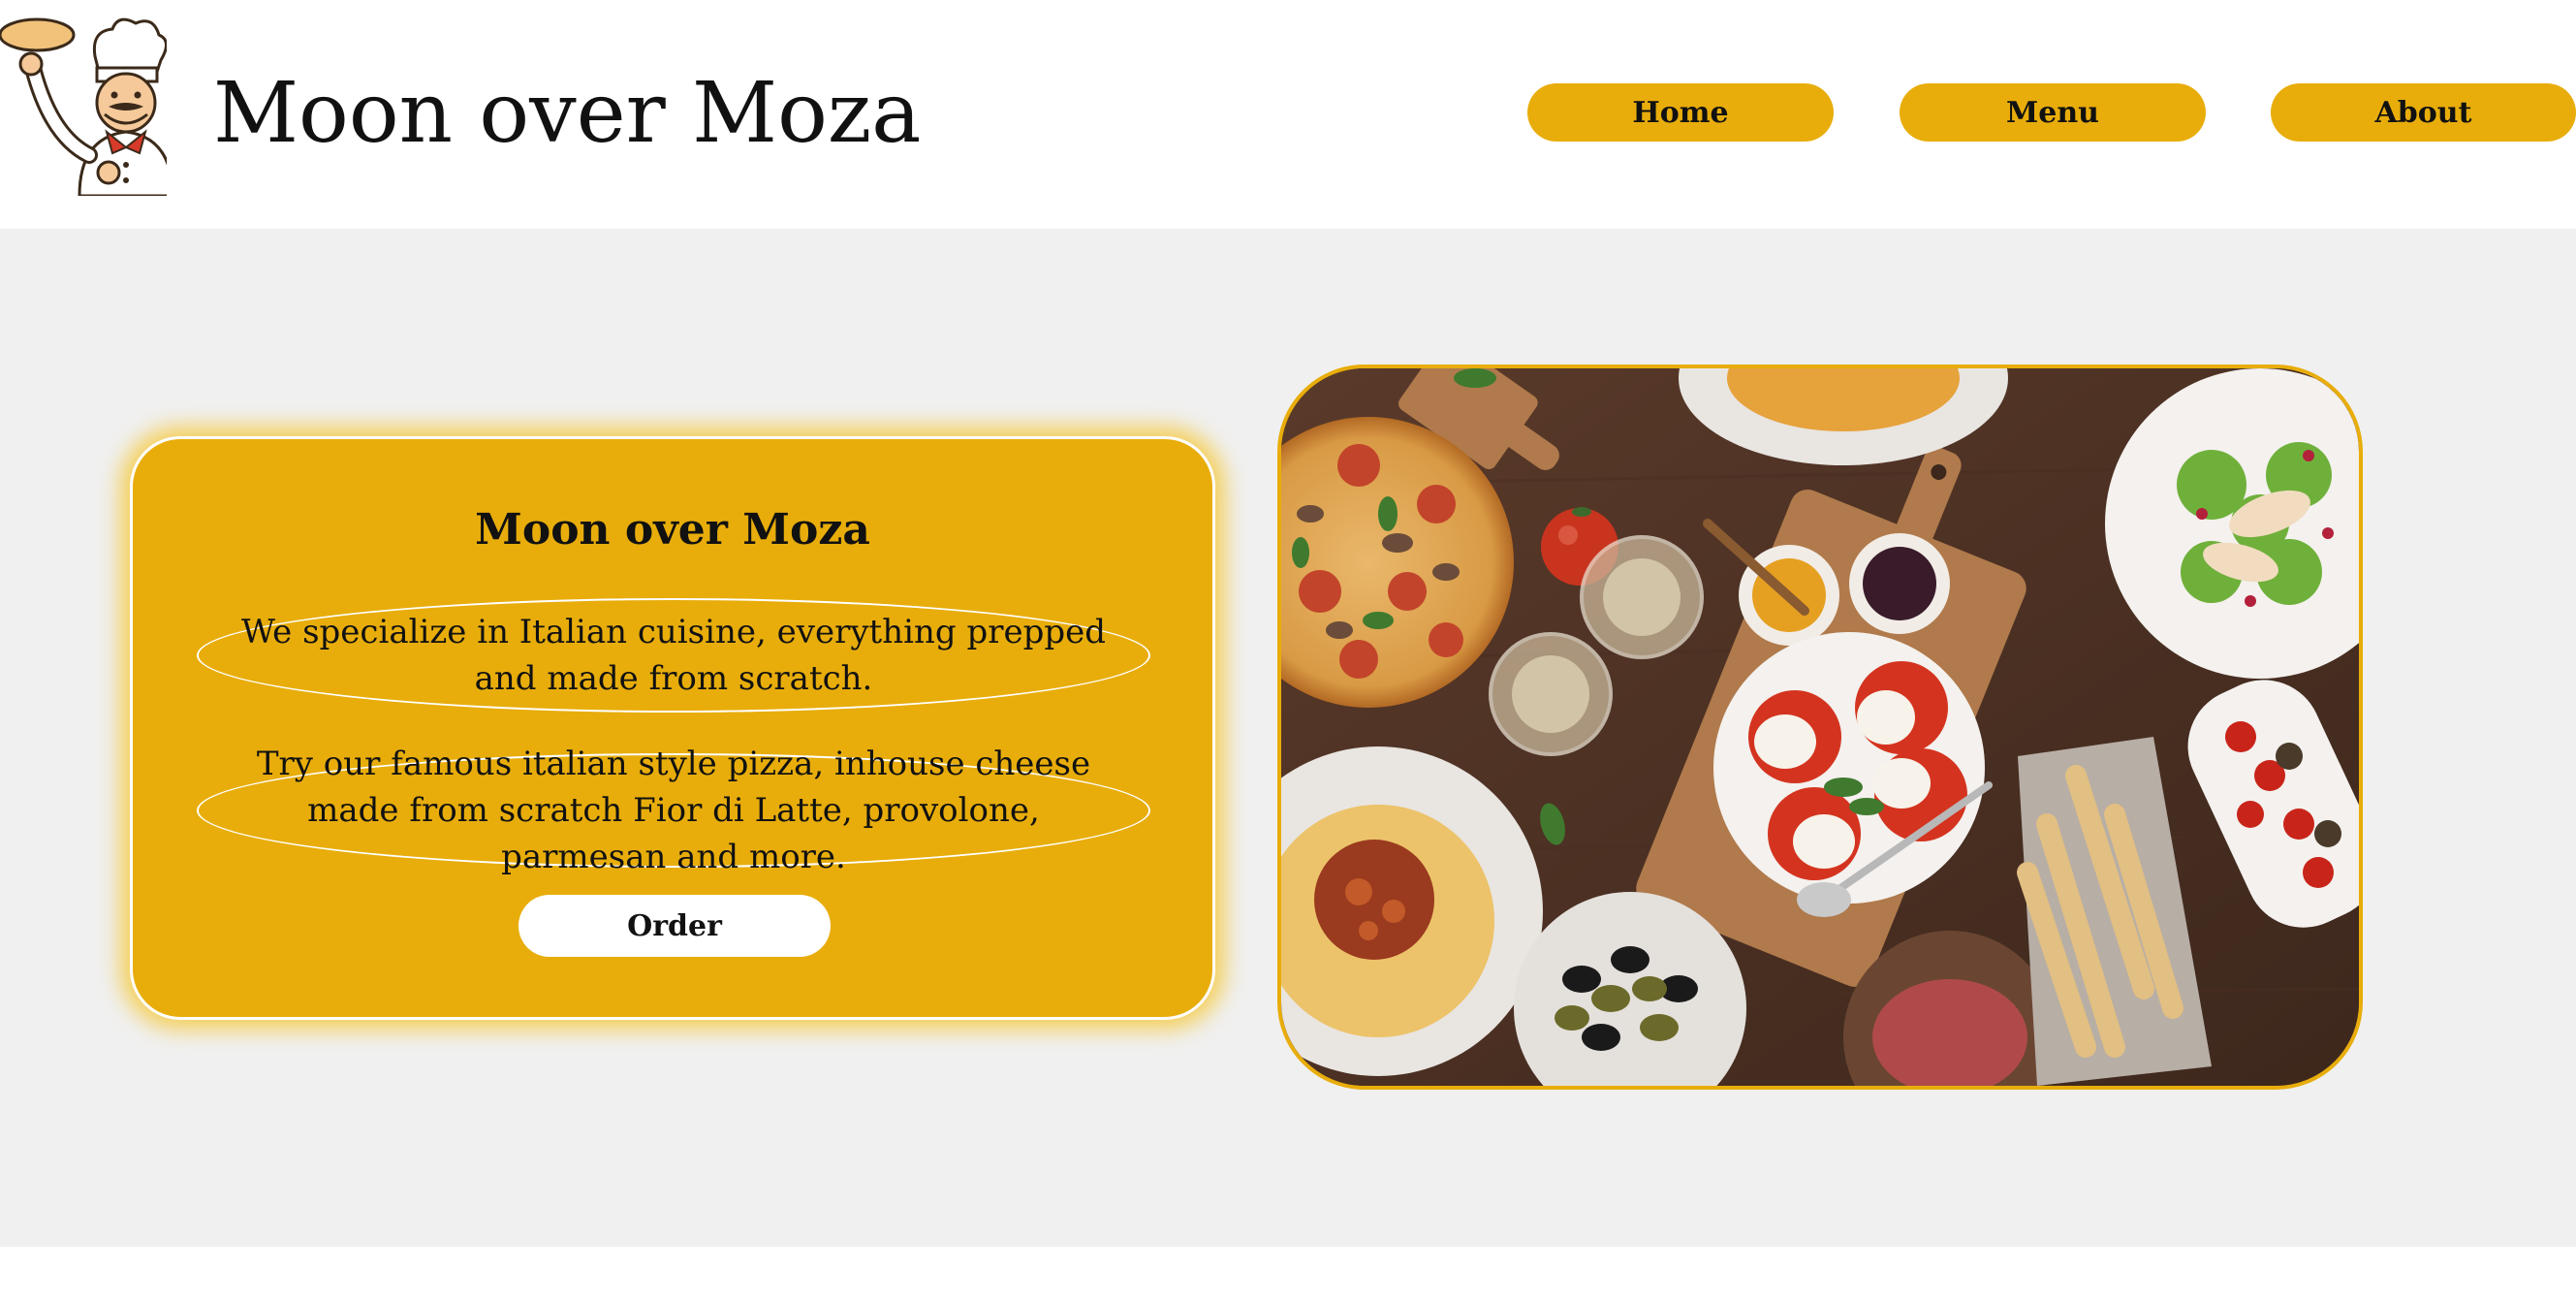 The height and width of the screenshot is (1301, 2576). I want to click on order-button: Order, so click(674, 926).